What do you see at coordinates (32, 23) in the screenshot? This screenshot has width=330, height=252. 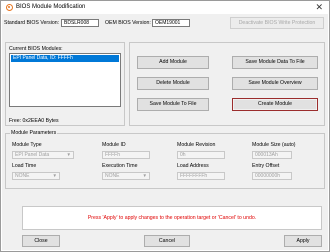 I see `standard-version-label: Standard BIOS Version:` at bounding box center [32, 23].